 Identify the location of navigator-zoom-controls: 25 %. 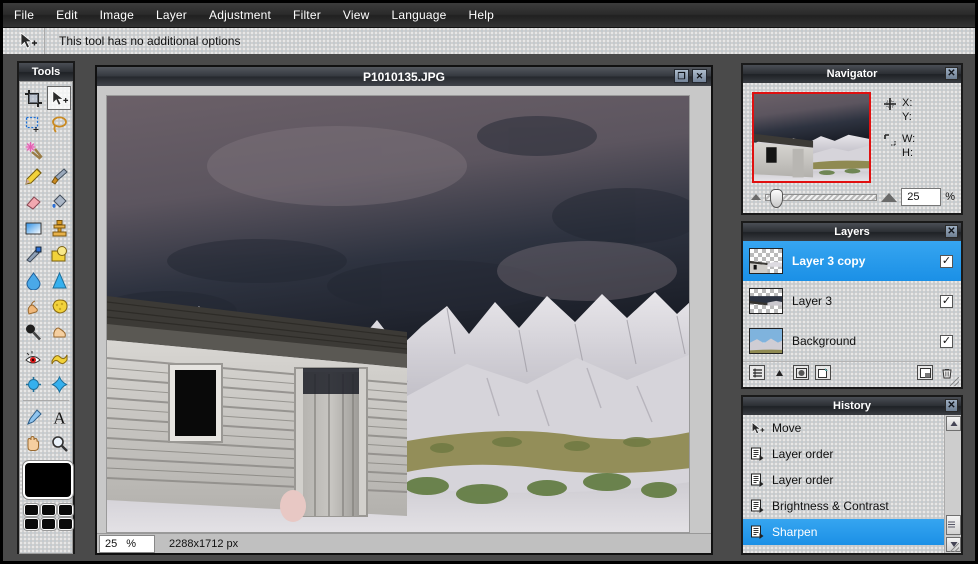
(853, 197).